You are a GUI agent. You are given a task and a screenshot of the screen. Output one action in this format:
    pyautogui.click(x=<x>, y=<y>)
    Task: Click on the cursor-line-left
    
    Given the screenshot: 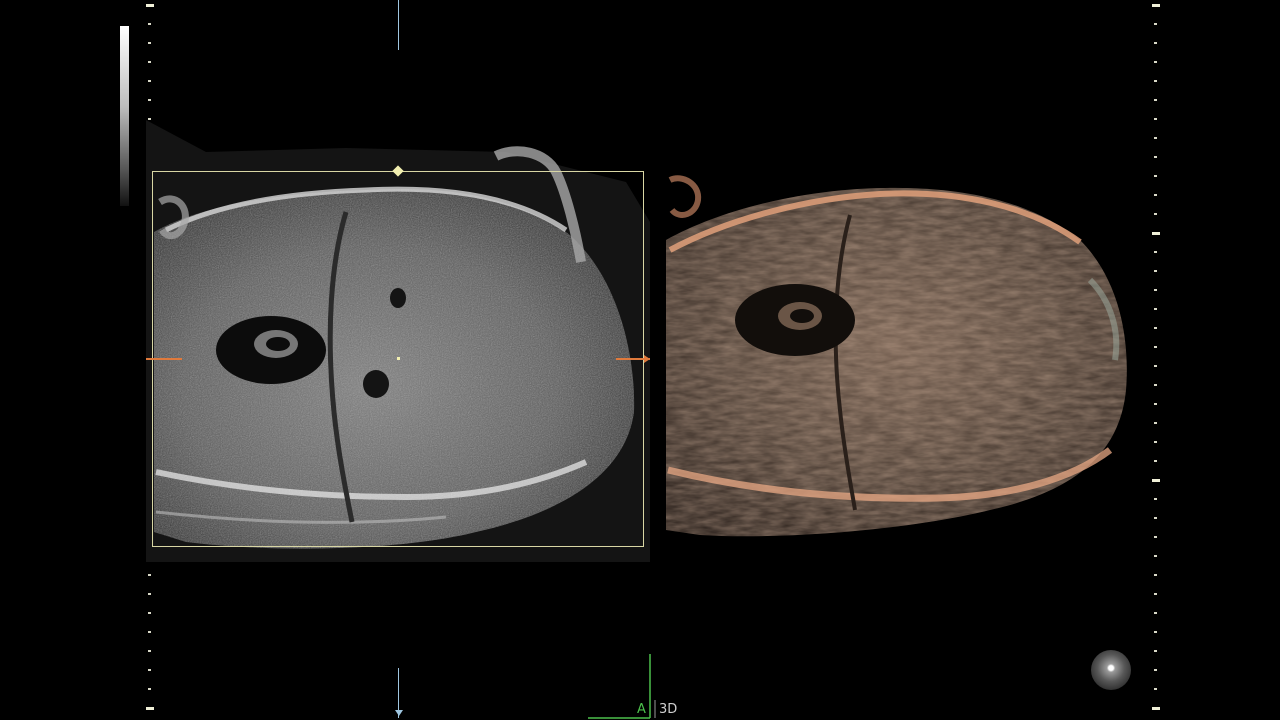 What is the action you would take?
    pyautogui.click(x=164, y=359)
    